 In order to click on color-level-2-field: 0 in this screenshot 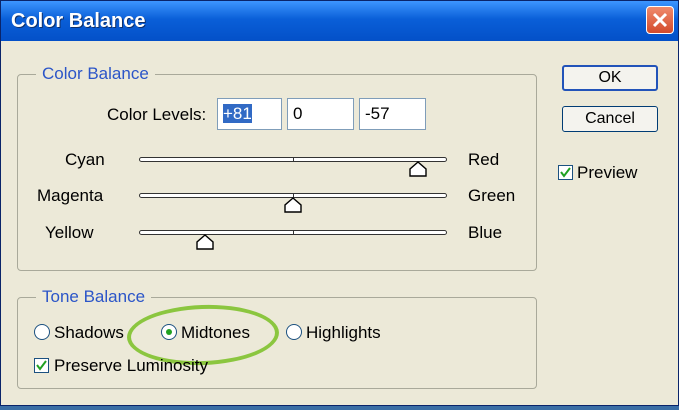, I will do `click(320, 114)`.